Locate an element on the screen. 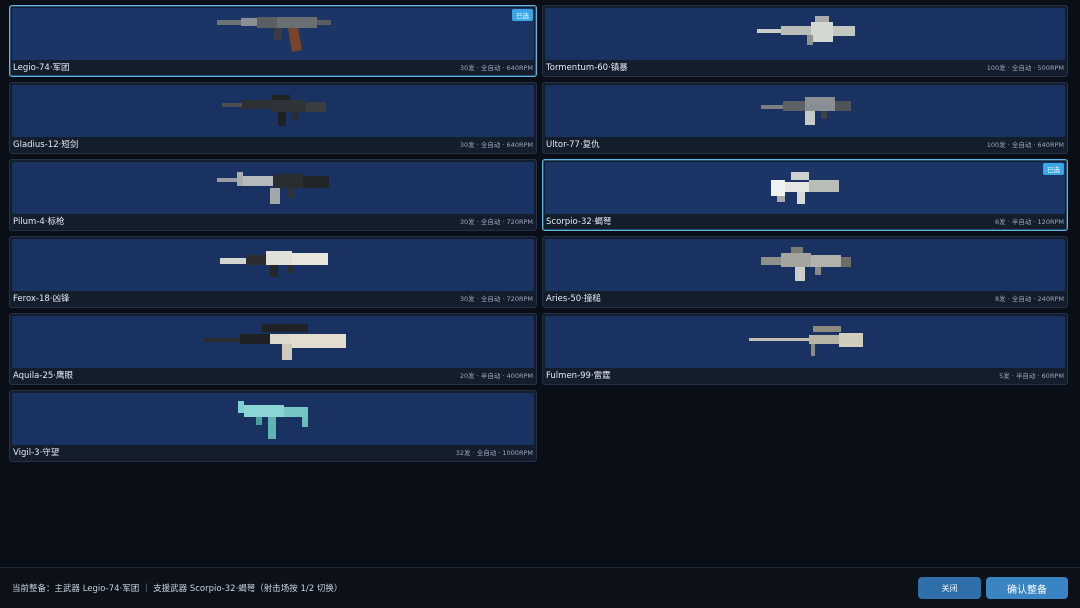 The image size is (1080, 608). weapon-name: Vigil-3·守望 is located at coordinates (36, 453).